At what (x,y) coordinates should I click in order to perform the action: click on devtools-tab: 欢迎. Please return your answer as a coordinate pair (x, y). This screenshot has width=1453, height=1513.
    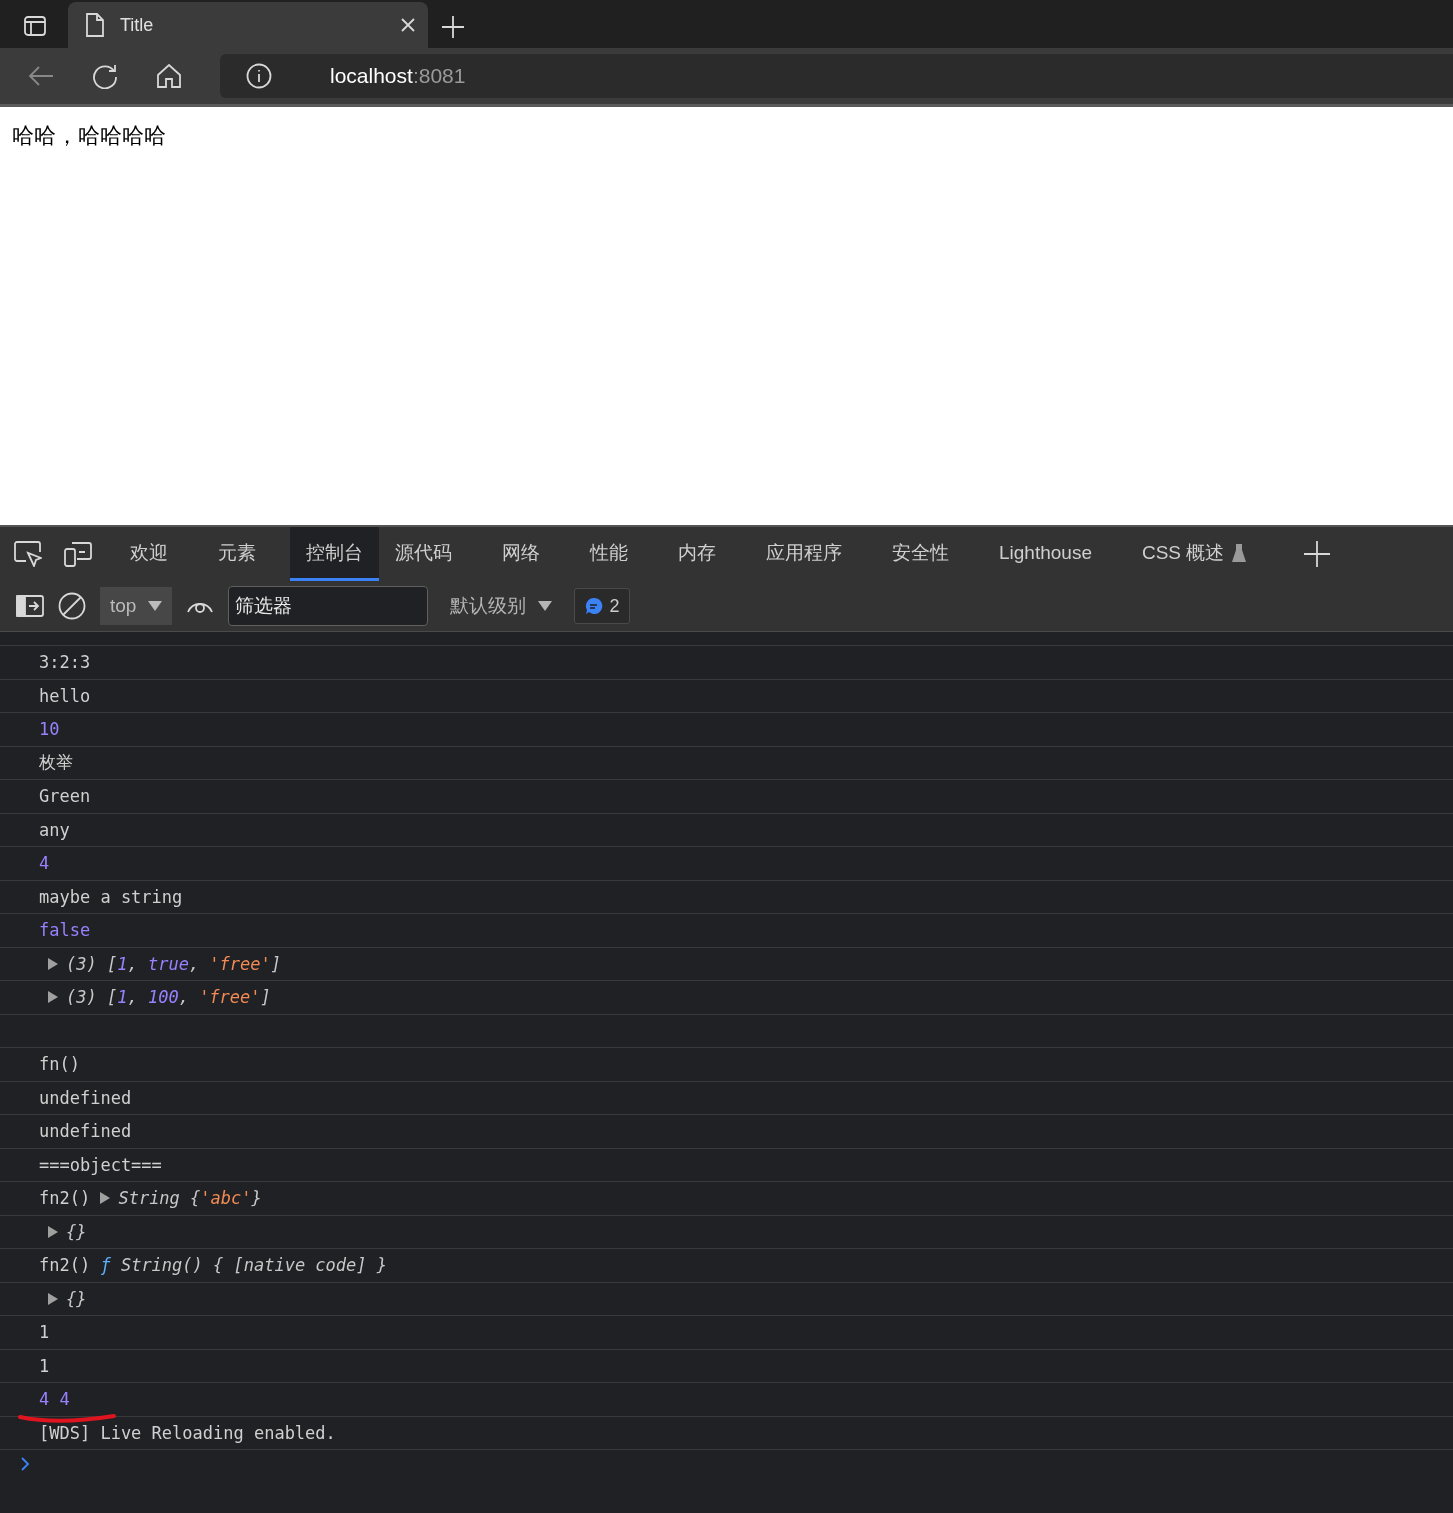
    Looking at the image, I should click on (149, 554).